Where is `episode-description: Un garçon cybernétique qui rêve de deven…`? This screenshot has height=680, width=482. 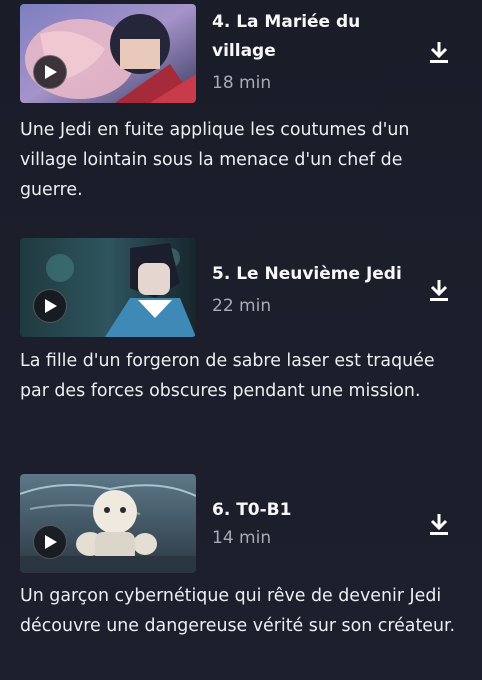 episode-description: Un garçon cybernétique qui rêve de deven… is located at coordinates (238, 611).